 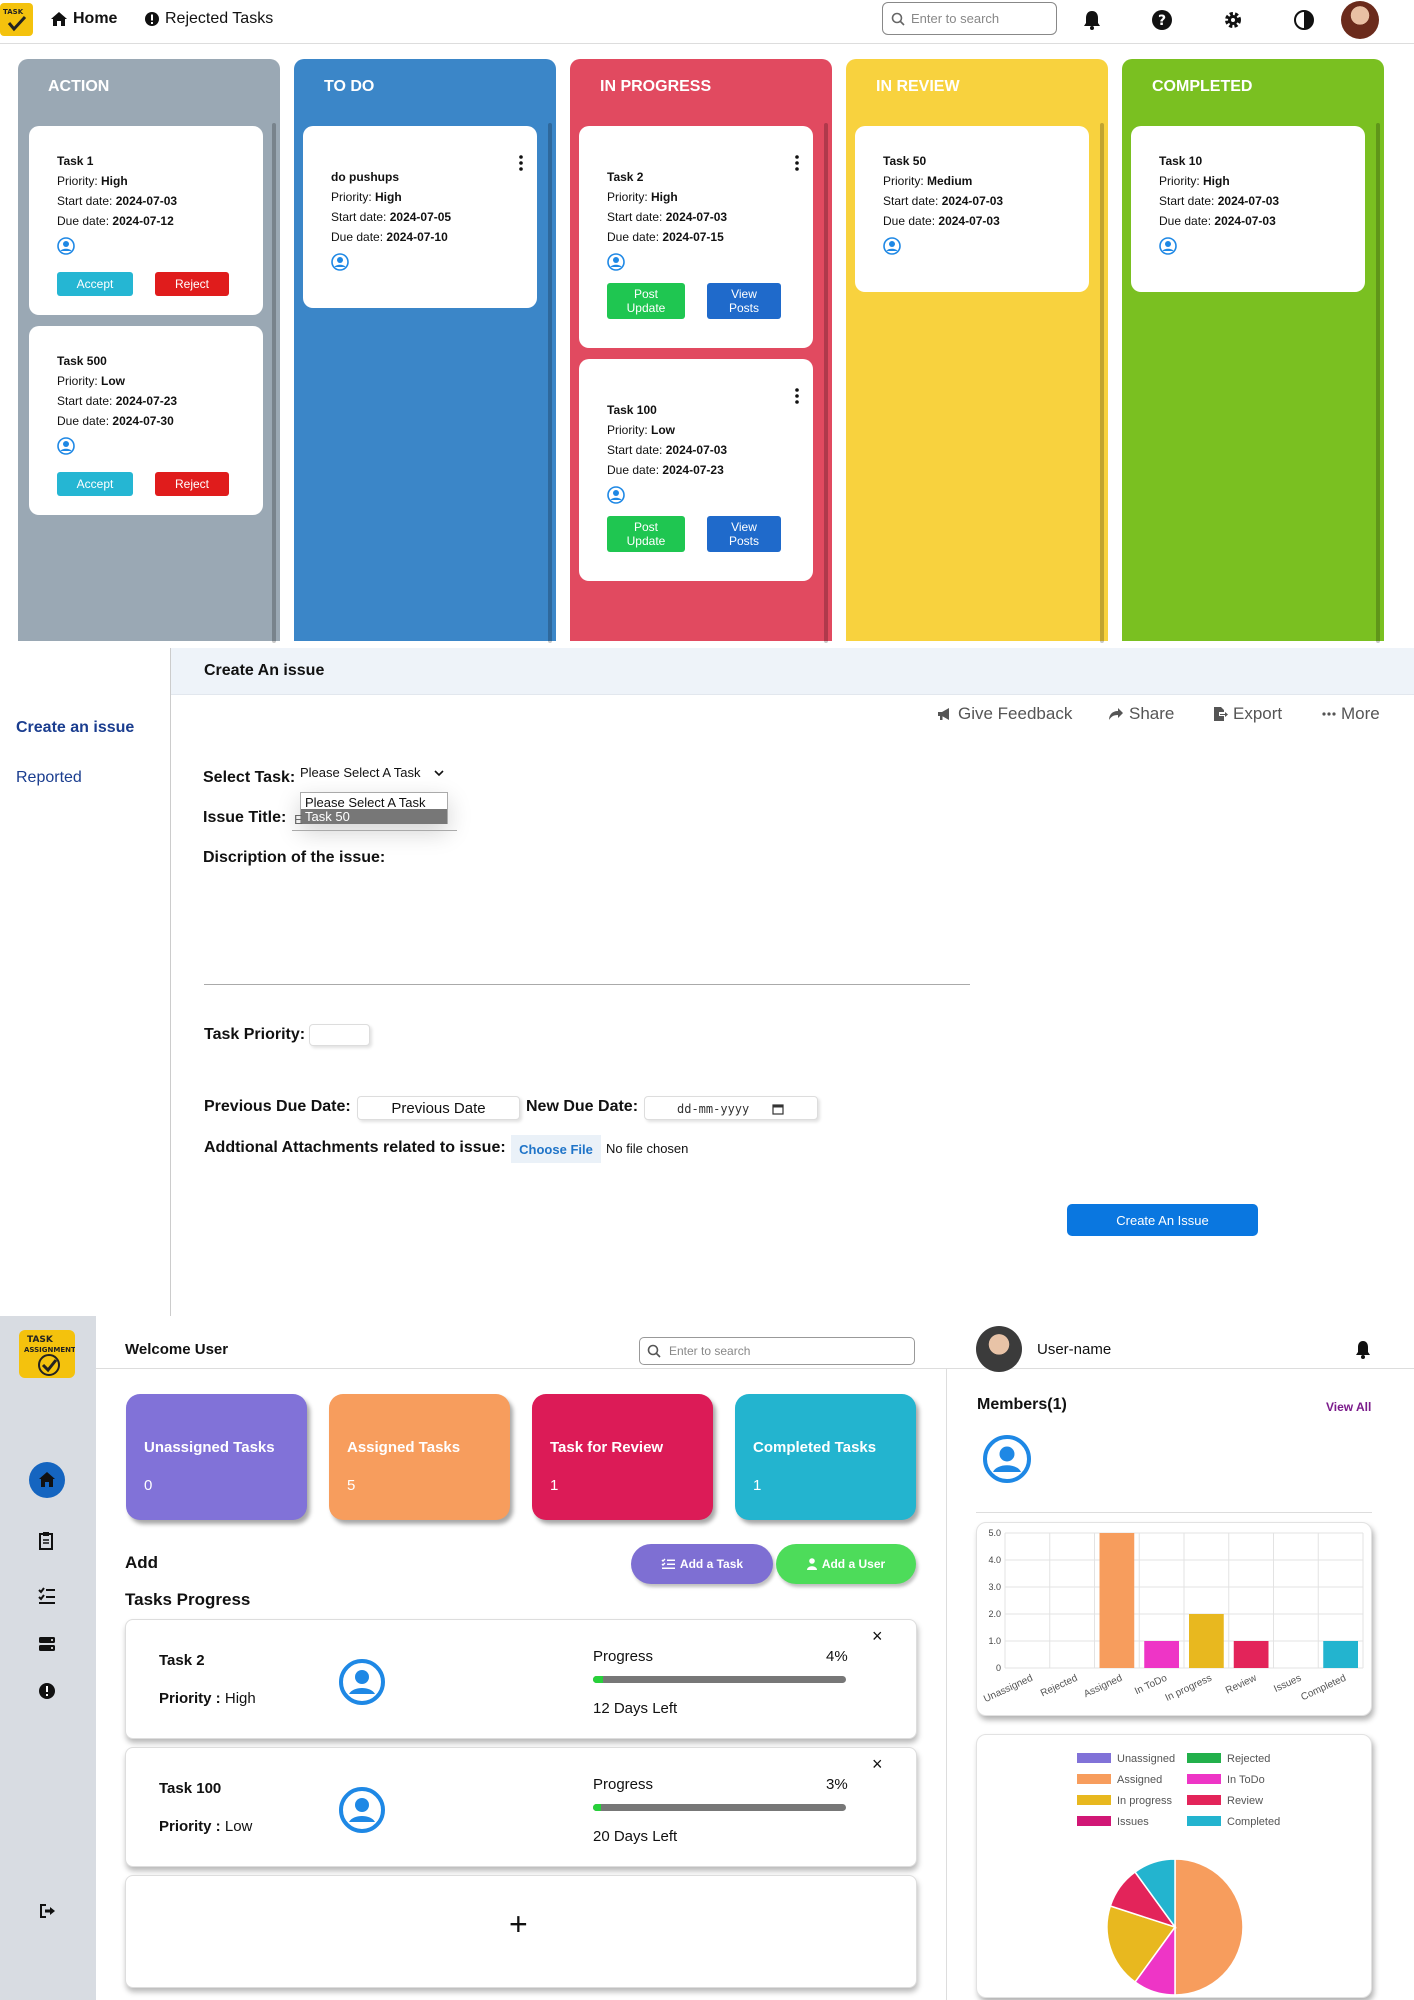 What do you see at coordinates (1162, 20) in the screenshot?
I see `help-icon: ?` at bounding box center [1162, 20].